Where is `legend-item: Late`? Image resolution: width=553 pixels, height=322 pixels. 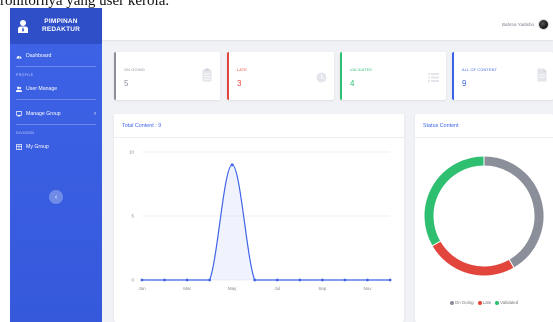
legend-item: Late is located at coordinates (484, 302).